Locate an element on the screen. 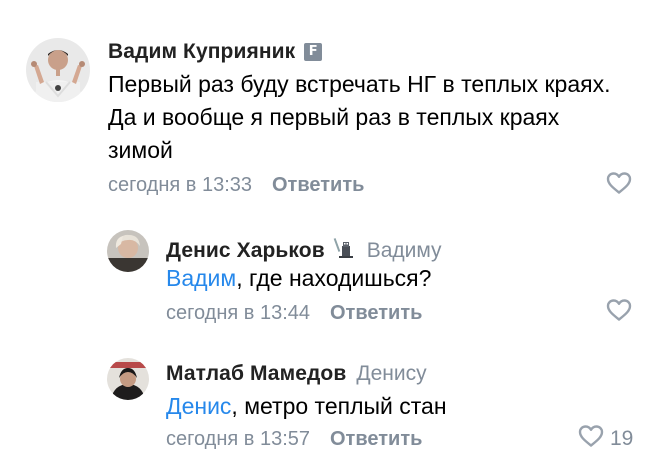 Image resolution: width=660 pixels, height=462 pixels. comment-body: , где находишься? is located at coordinates (334, 278).